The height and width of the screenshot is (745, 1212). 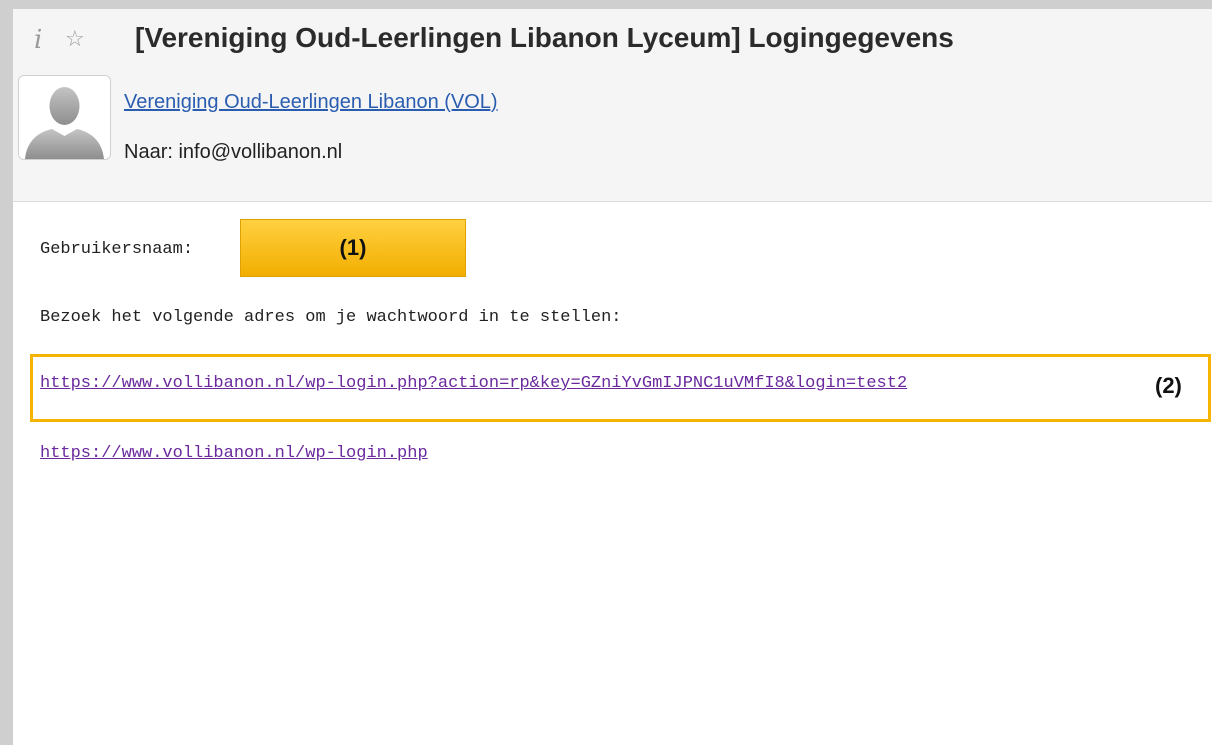 I want to click on login-link: https://www.vollibanon.nl/wp-login.php, so click(x=234, y=454).